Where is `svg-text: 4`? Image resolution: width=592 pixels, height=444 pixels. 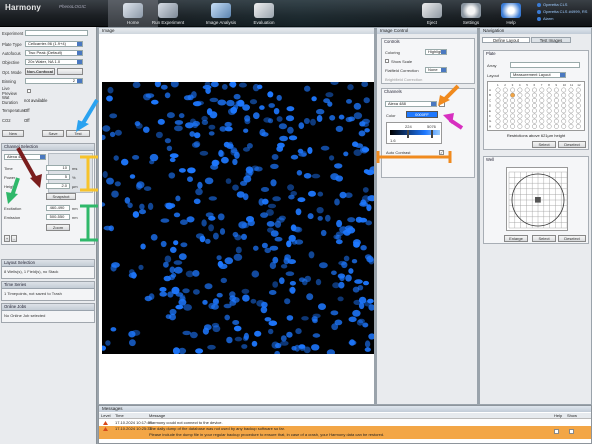 svg-text: 4 is located at coordinates (520, 85).